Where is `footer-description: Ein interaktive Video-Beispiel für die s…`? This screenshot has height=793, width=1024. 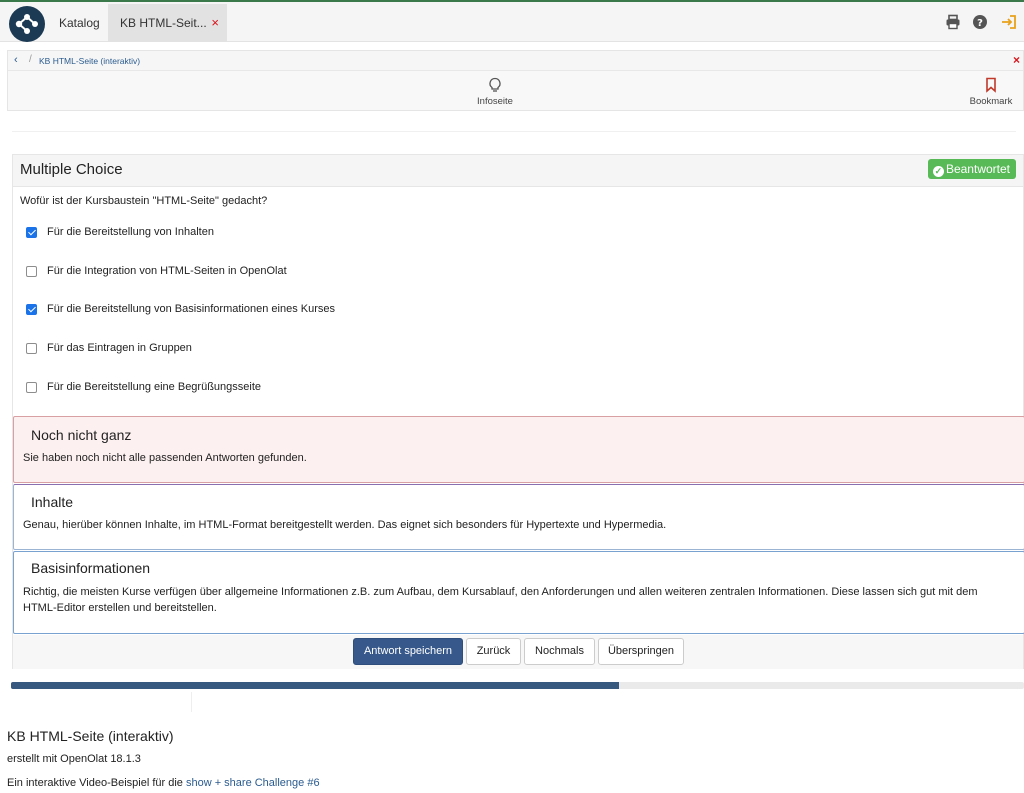 footer-description: Ein interaktive Video-Beispiel für die s… is located at coordinates (163, 783).